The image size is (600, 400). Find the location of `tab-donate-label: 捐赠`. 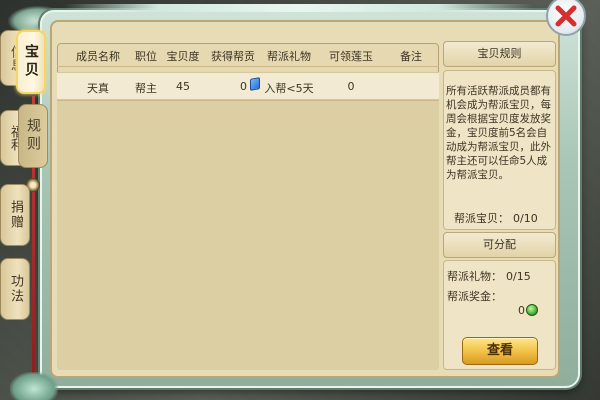

tab-donate-label: 捐赠 is located at coordinates (15, 215).